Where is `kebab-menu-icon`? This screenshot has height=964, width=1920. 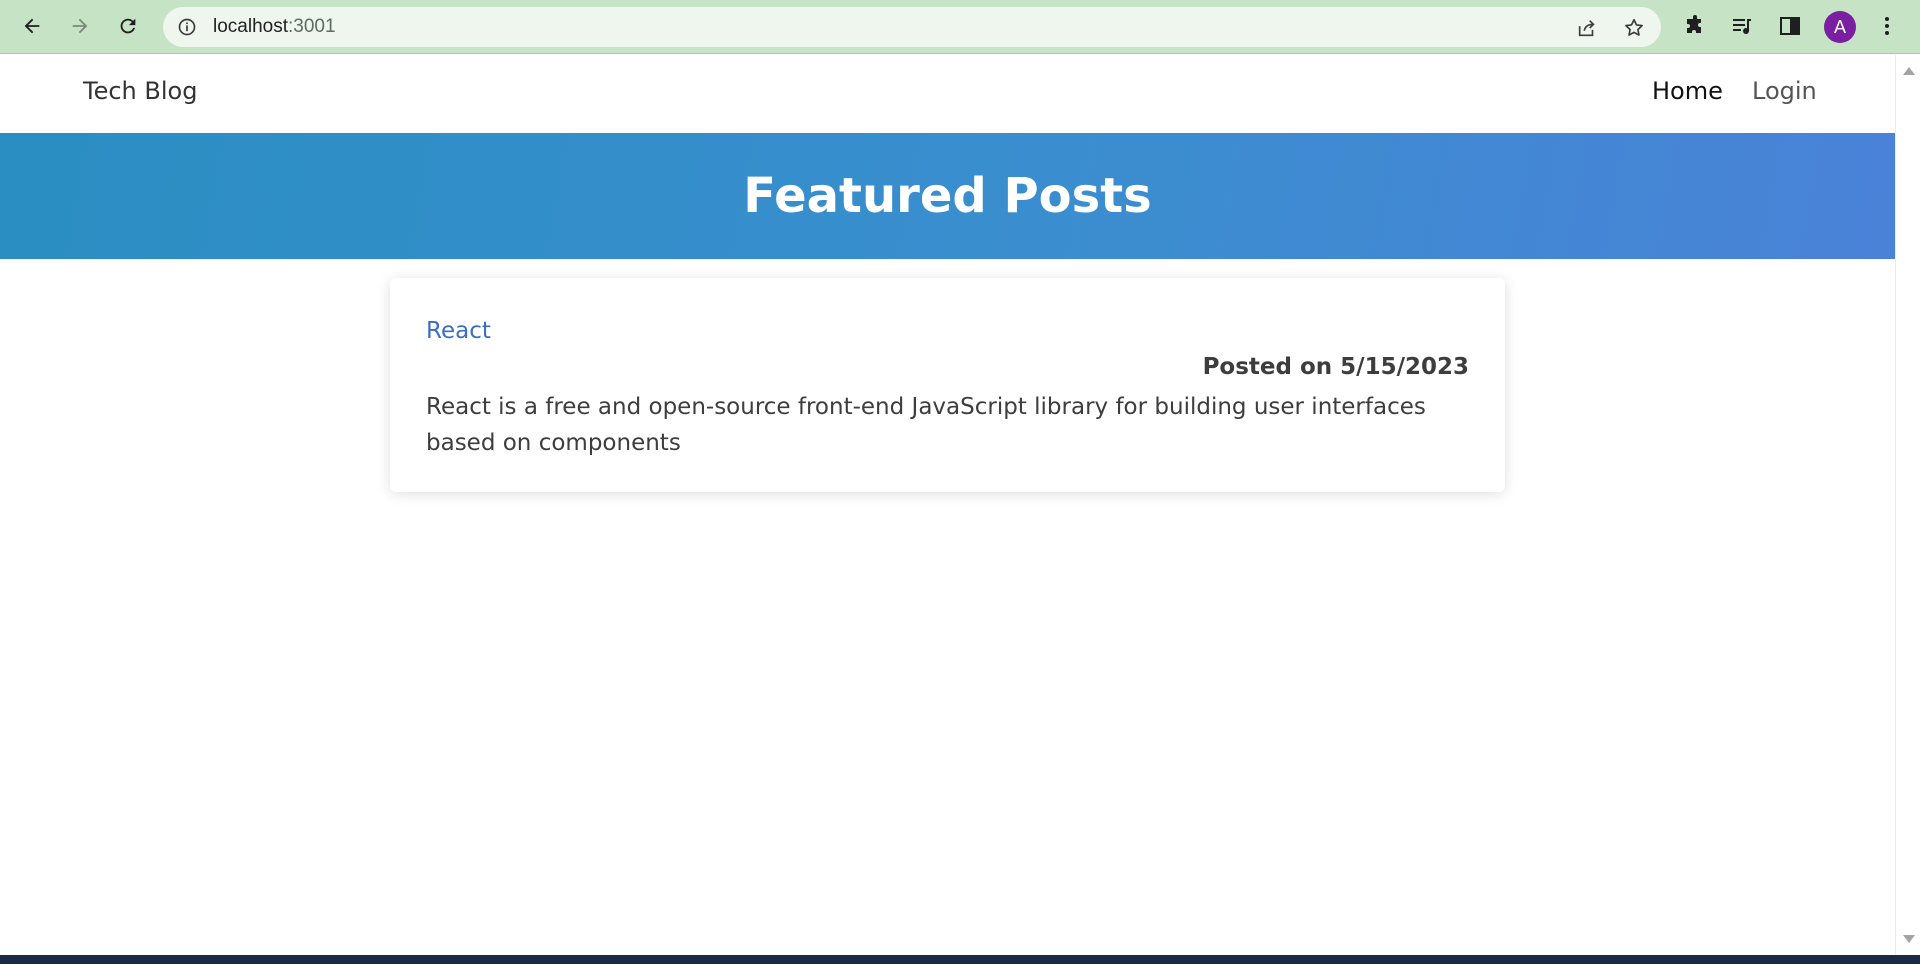
kebab-menu-icon is located at coordinates (1887, 26).